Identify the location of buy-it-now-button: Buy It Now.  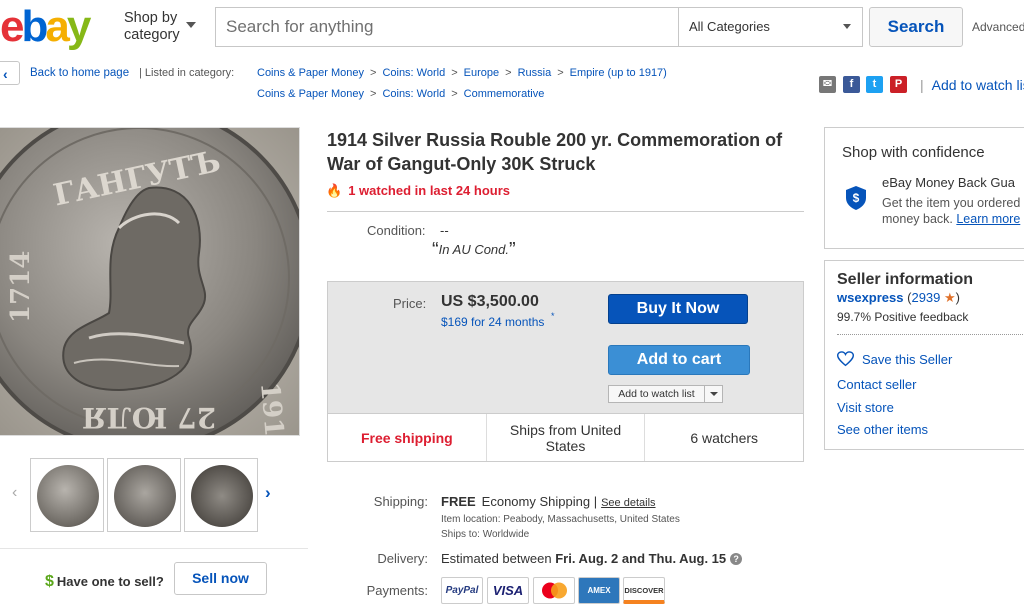
(678, 309).